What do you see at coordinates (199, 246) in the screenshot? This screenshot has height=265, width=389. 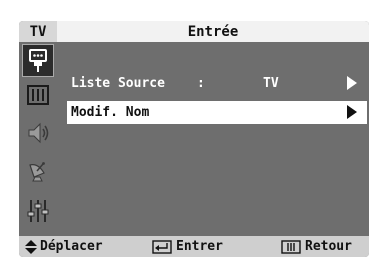 I see `footer-enter-label: Entrer` at bounding box center [199, 246].